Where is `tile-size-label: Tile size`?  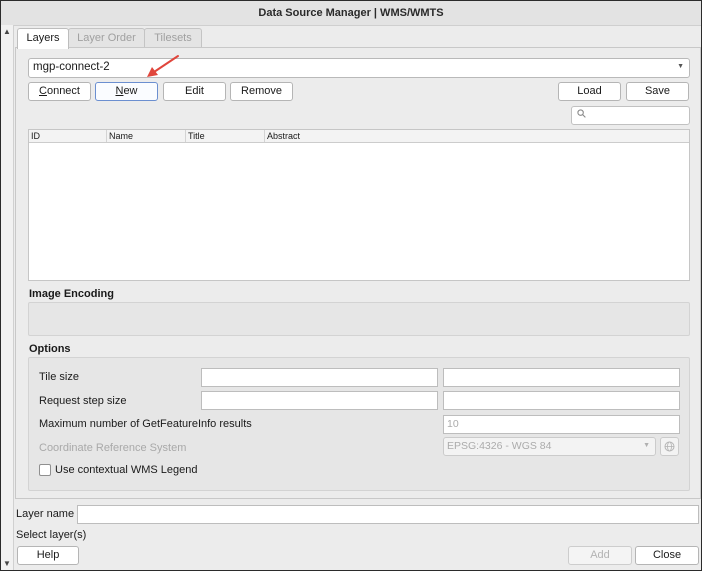
tile-size-label: Tile size is located at coordinates (59, 377).